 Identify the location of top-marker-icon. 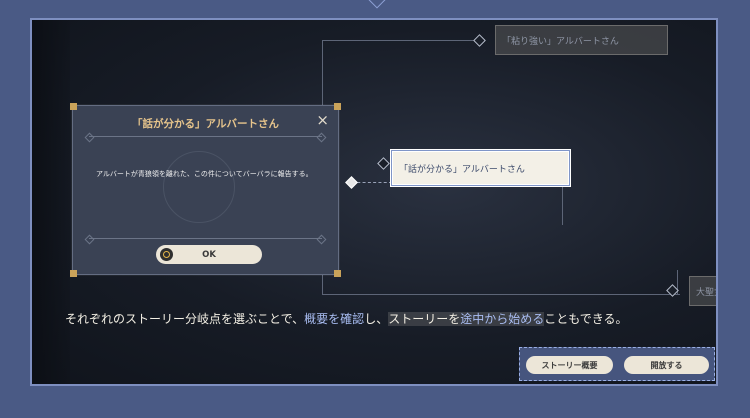
(377, 4).